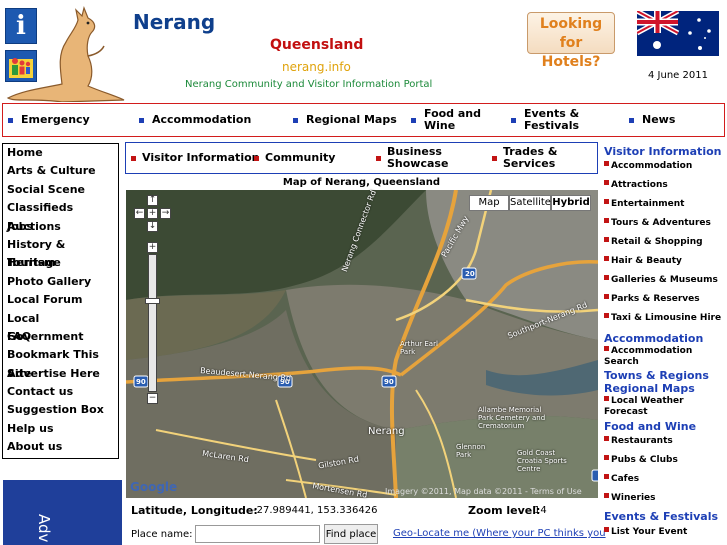 This screenshot has width=727, height=545. I want to click on right-item-tours: Tours & Adventures, so click(657, 223).